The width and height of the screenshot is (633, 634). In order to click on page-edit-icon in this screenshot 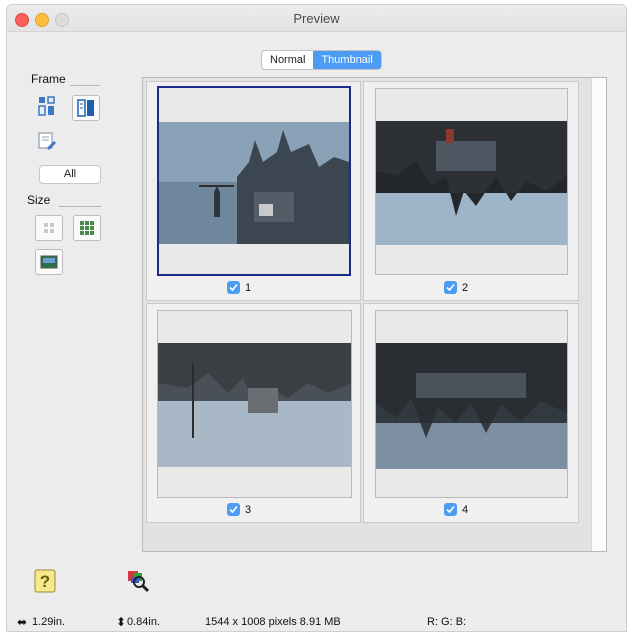, I will do `click(47, 141)`.